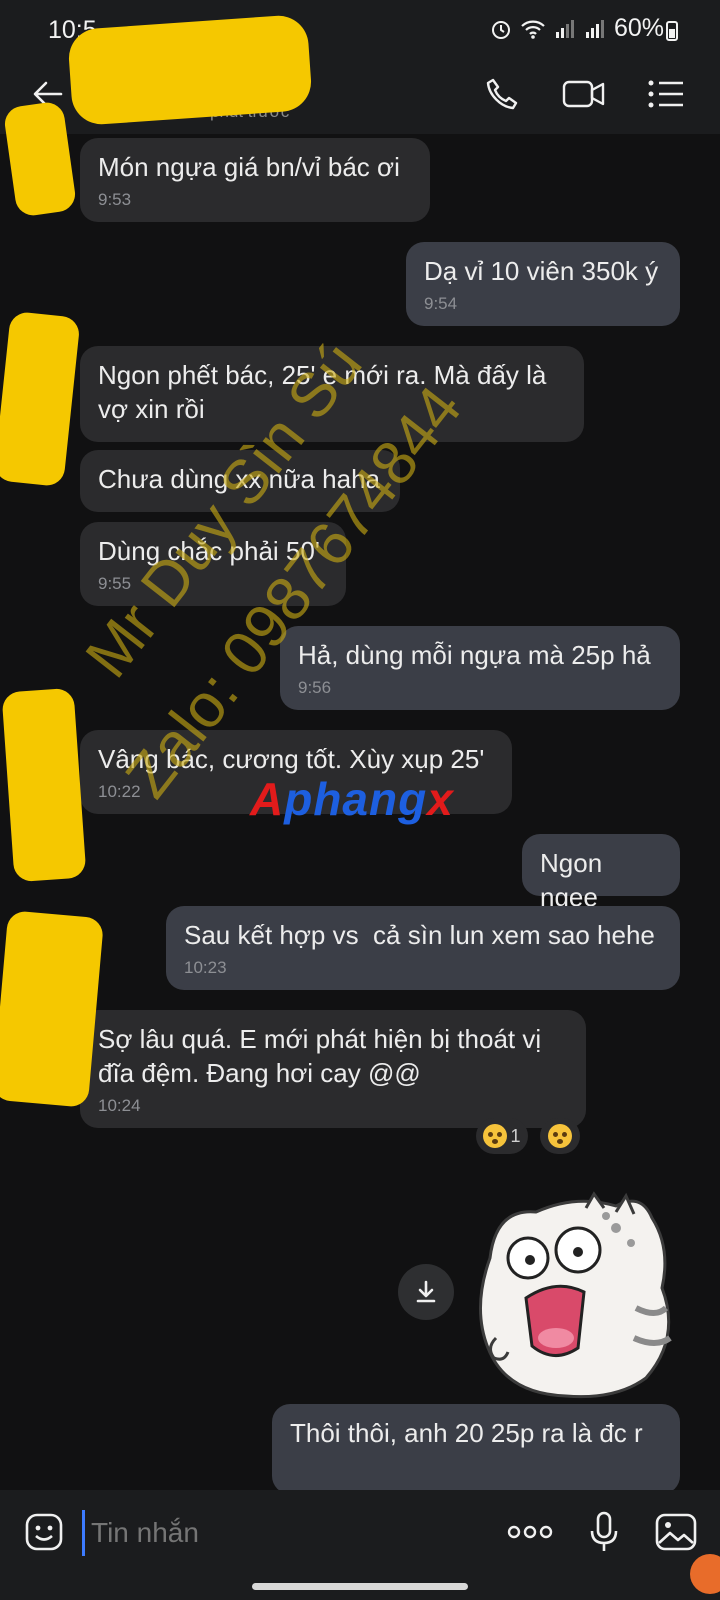 This screenshot has height=1600, width=720. I want to click on battery-percent: 60%, so click(638, 28).